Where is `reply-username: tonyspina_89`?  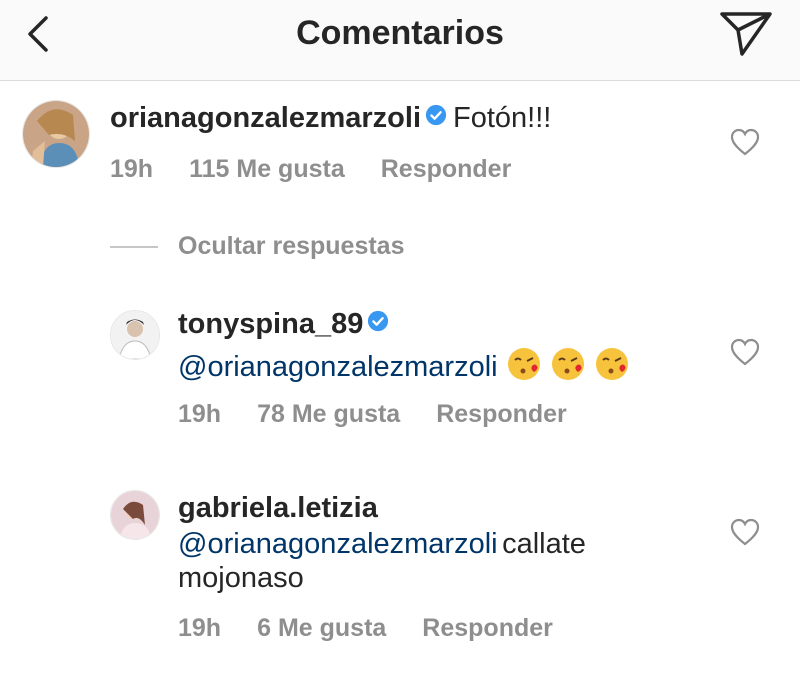
reply-username: tonyspina_89 is located at coordinates (270, 324).